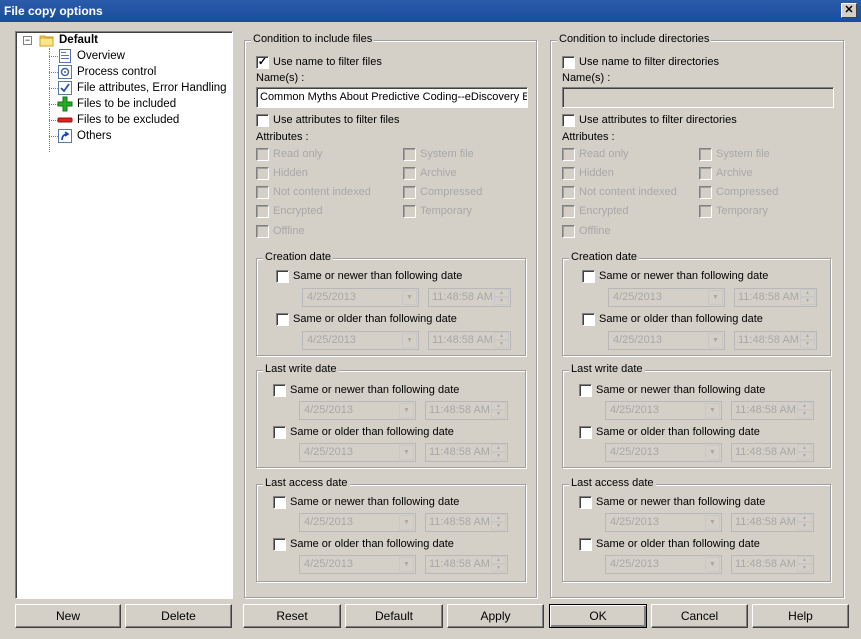 Image resolution: width=861 pixels, height=639 pixels. Describe the element at coordinates (68, 40) in the screenshot. I see `tree-item-default: Default` at that location.